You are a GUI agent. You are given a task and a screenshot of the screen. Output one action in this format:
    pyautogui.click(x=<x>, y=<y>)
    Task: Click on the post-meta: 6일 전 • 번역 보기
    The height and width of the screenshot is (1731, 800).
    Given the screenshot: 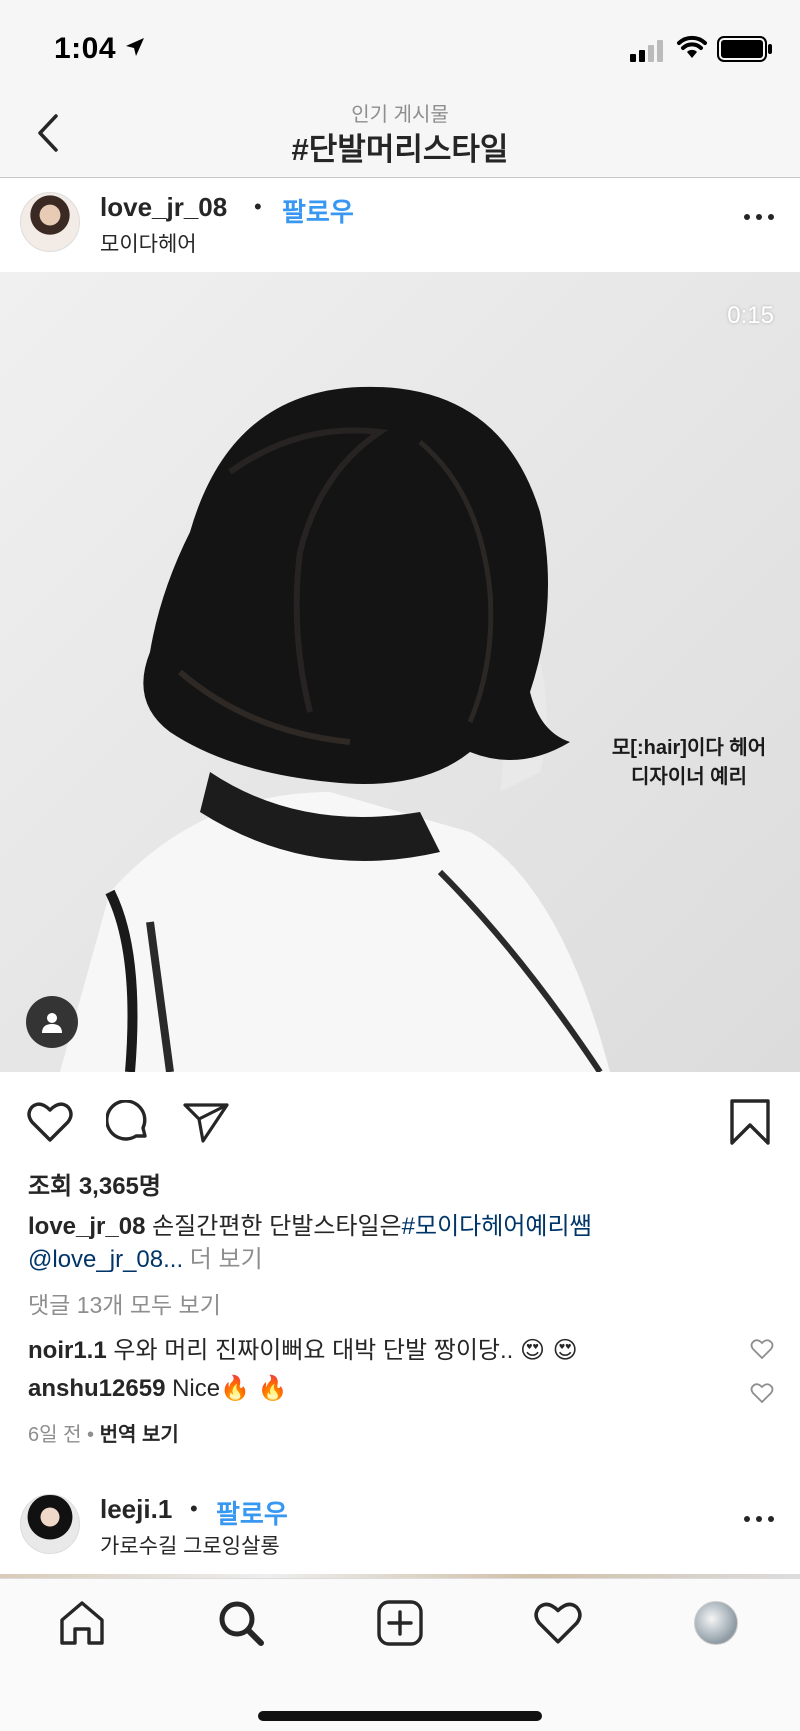 What is the action you would take?
    pyautogui.click(x=103, y=1432)
    